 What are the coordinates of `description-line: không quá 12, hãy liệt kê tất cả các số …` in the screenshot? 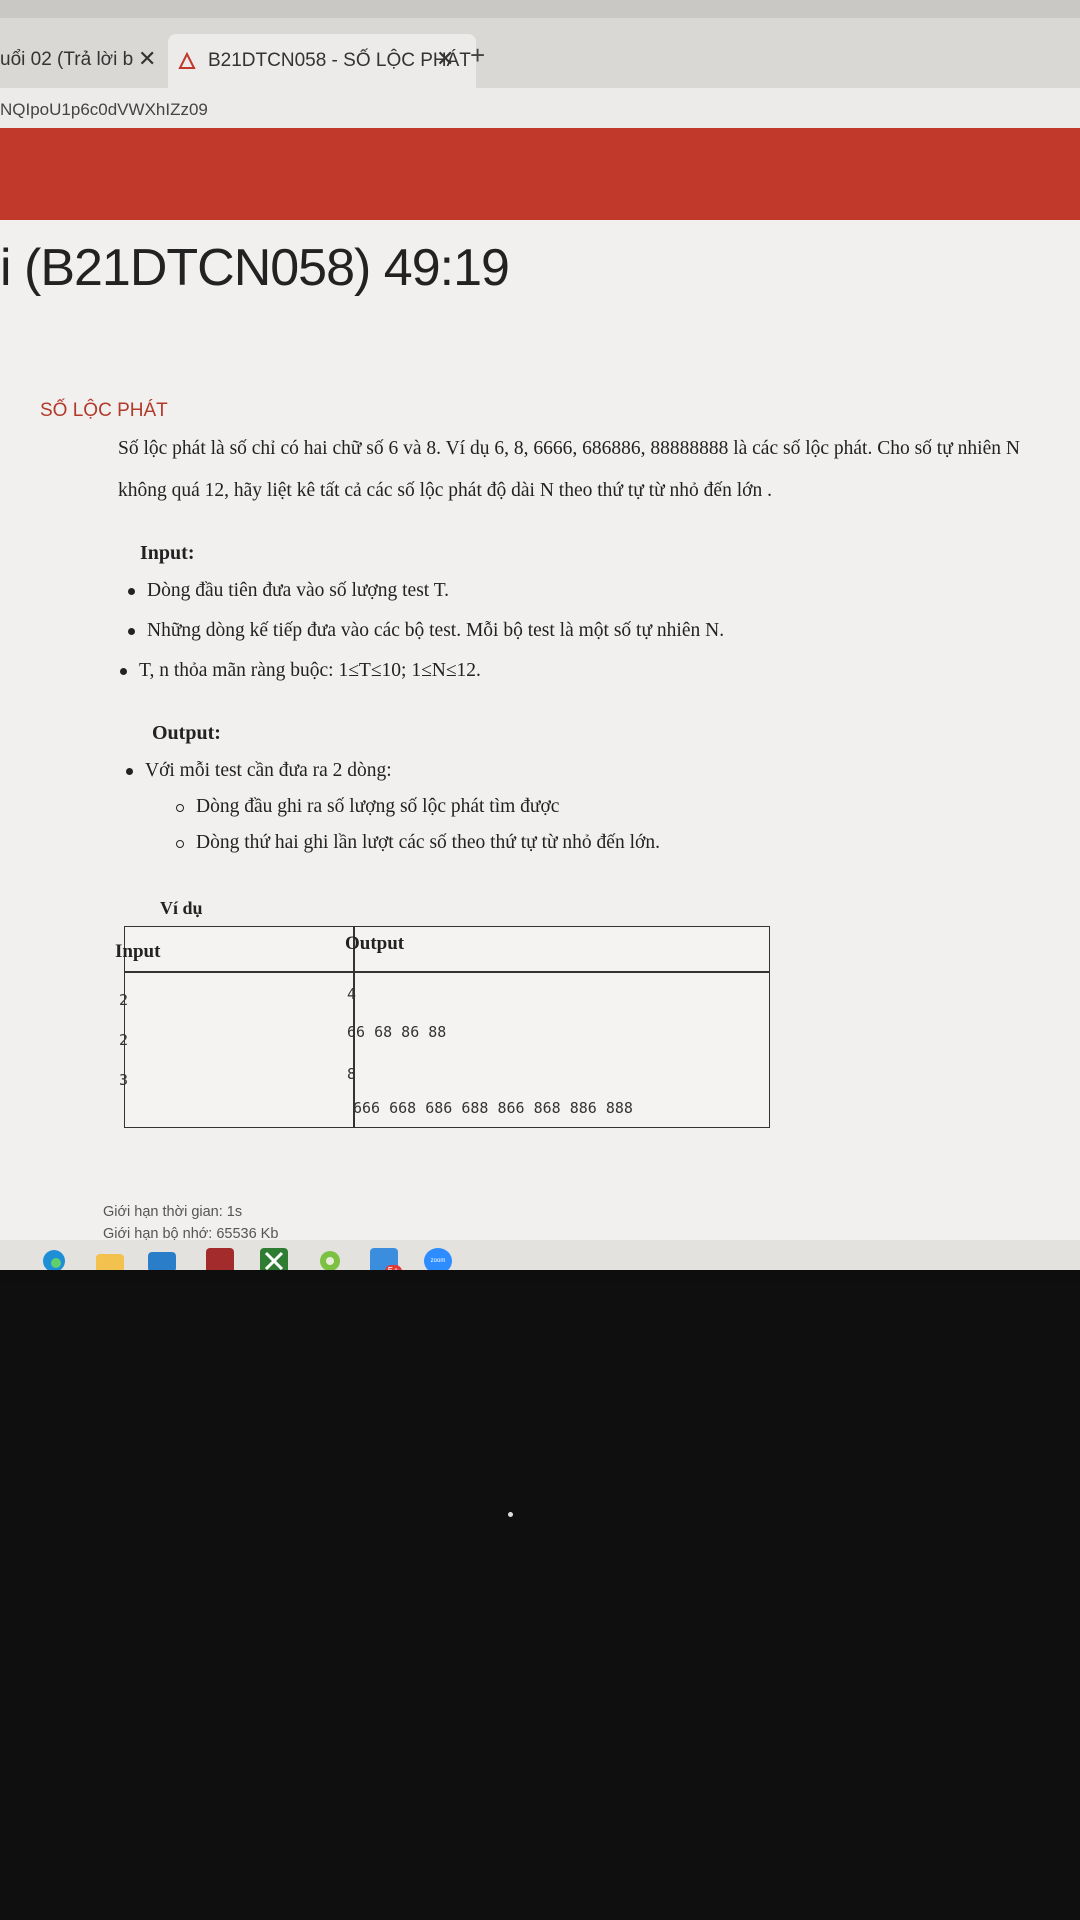 It's located at (445, 490).